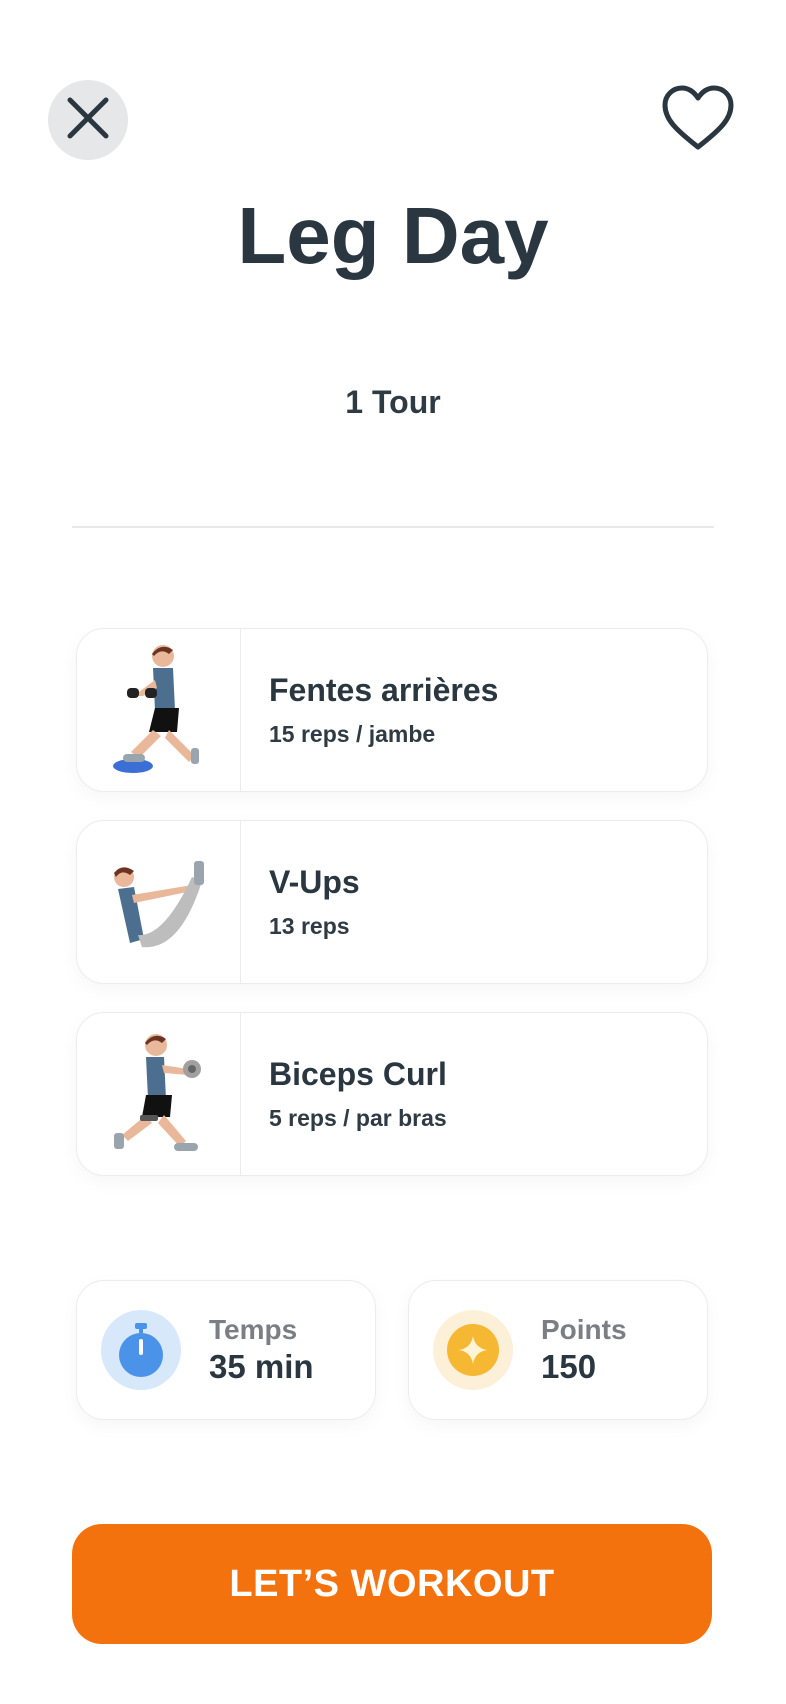 This screenshot has width=786, height=1704. Describe the element at coordinates (584, 1329) in the screenshot. I see `points-label: Points` at that location.